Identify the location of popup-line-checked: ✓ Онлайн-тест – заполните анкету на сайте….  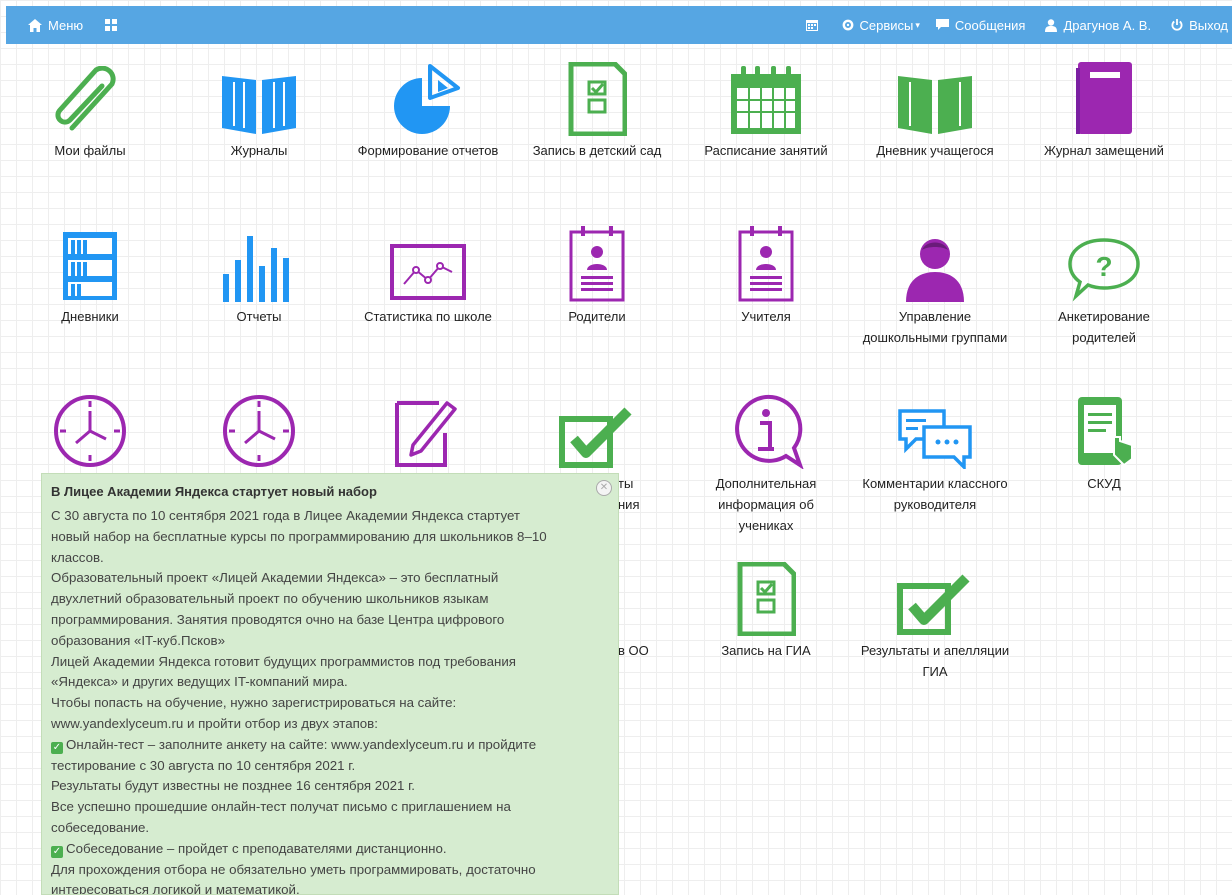
(326, 745).